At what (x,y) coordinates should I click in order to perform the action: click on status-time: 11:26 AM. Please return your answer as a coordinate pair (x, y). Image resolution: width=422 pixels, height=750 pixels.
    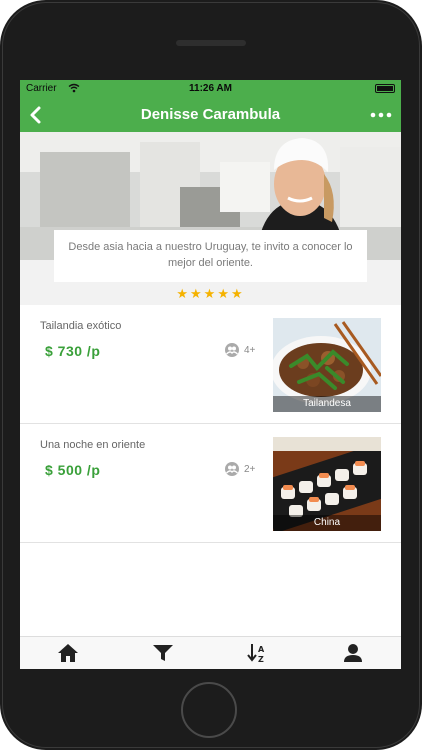
    Looking at the image, I should click on (210, 88).